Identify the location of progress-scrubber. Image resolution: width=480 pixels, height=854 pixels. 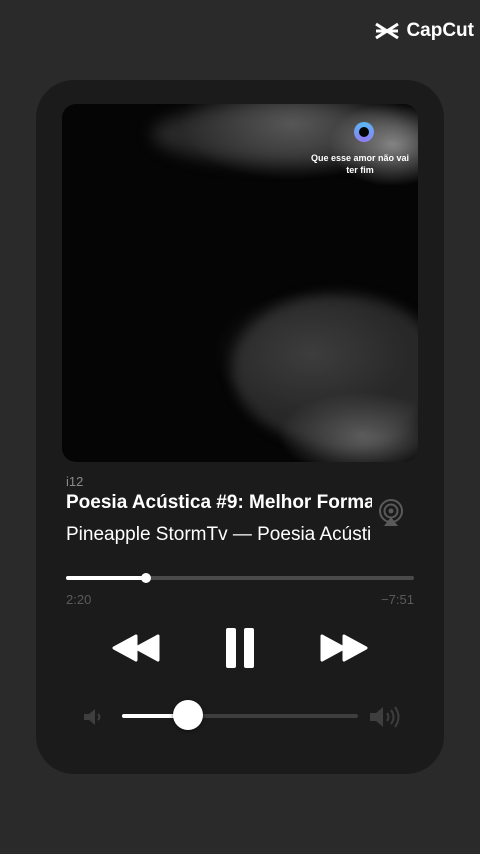
(146, 578).